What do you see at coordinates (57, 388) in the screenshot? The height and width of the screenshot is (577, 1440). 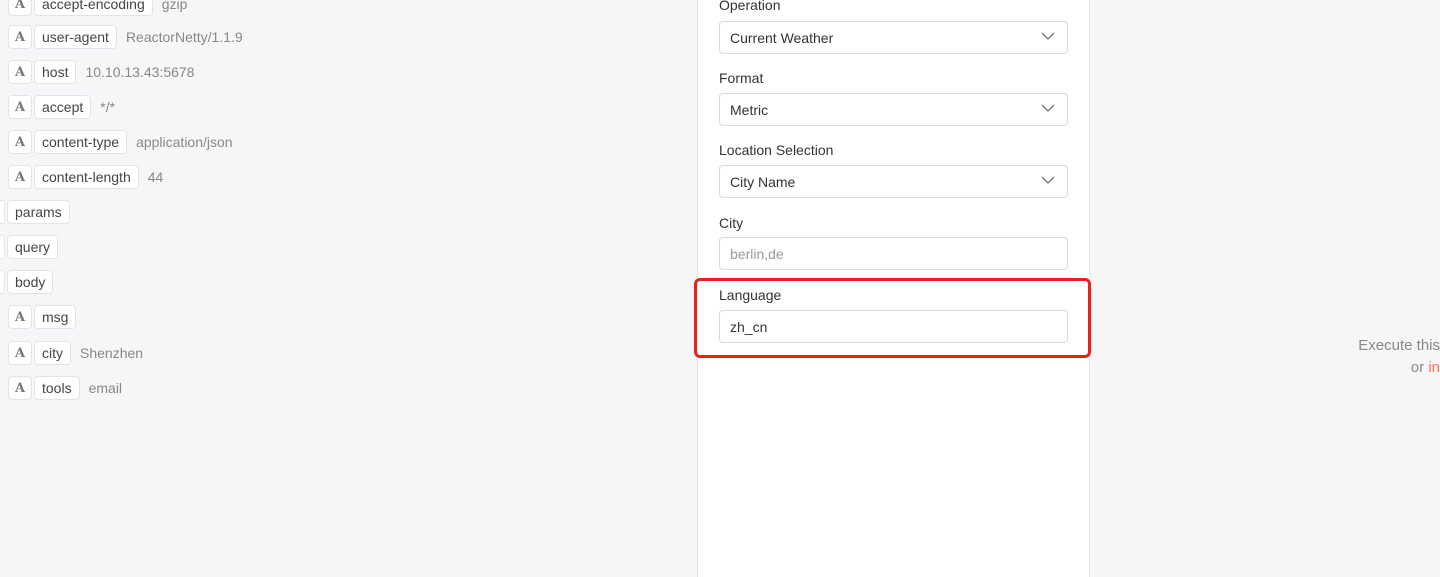 I see `field-key: tools` at bounding box center [57, 388].